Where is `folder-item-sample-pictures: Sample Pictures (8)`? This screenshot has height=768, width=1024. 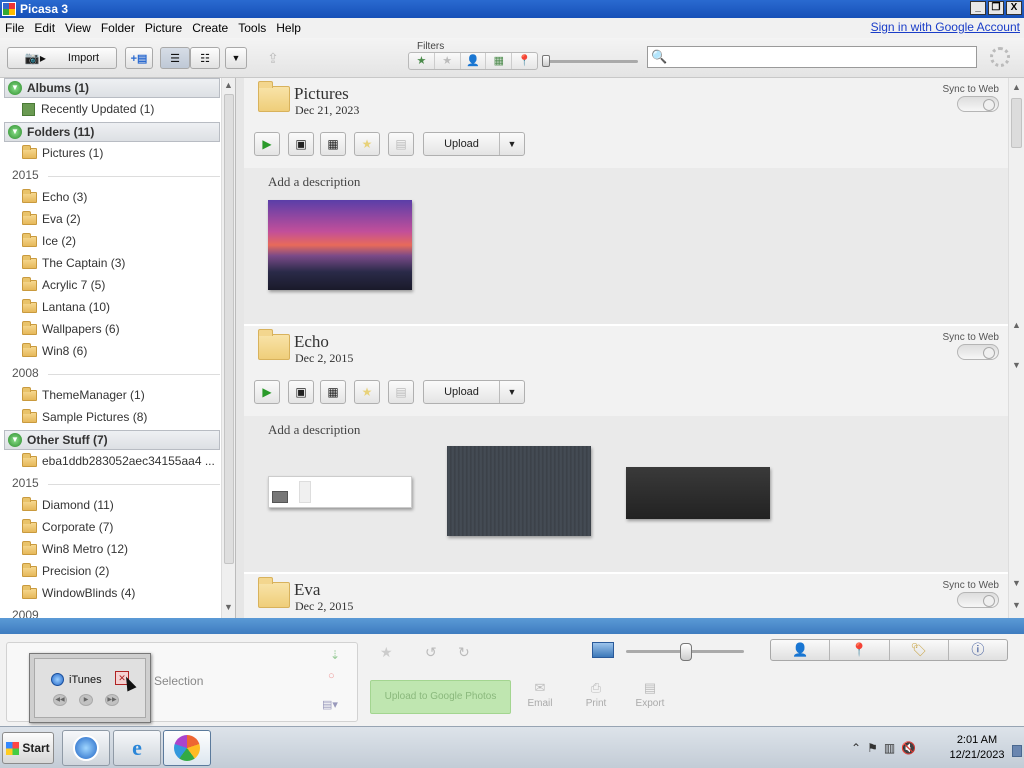 folder-item-sample-pictures: Sample Pictures (8) is located at coordinates (84, 416).